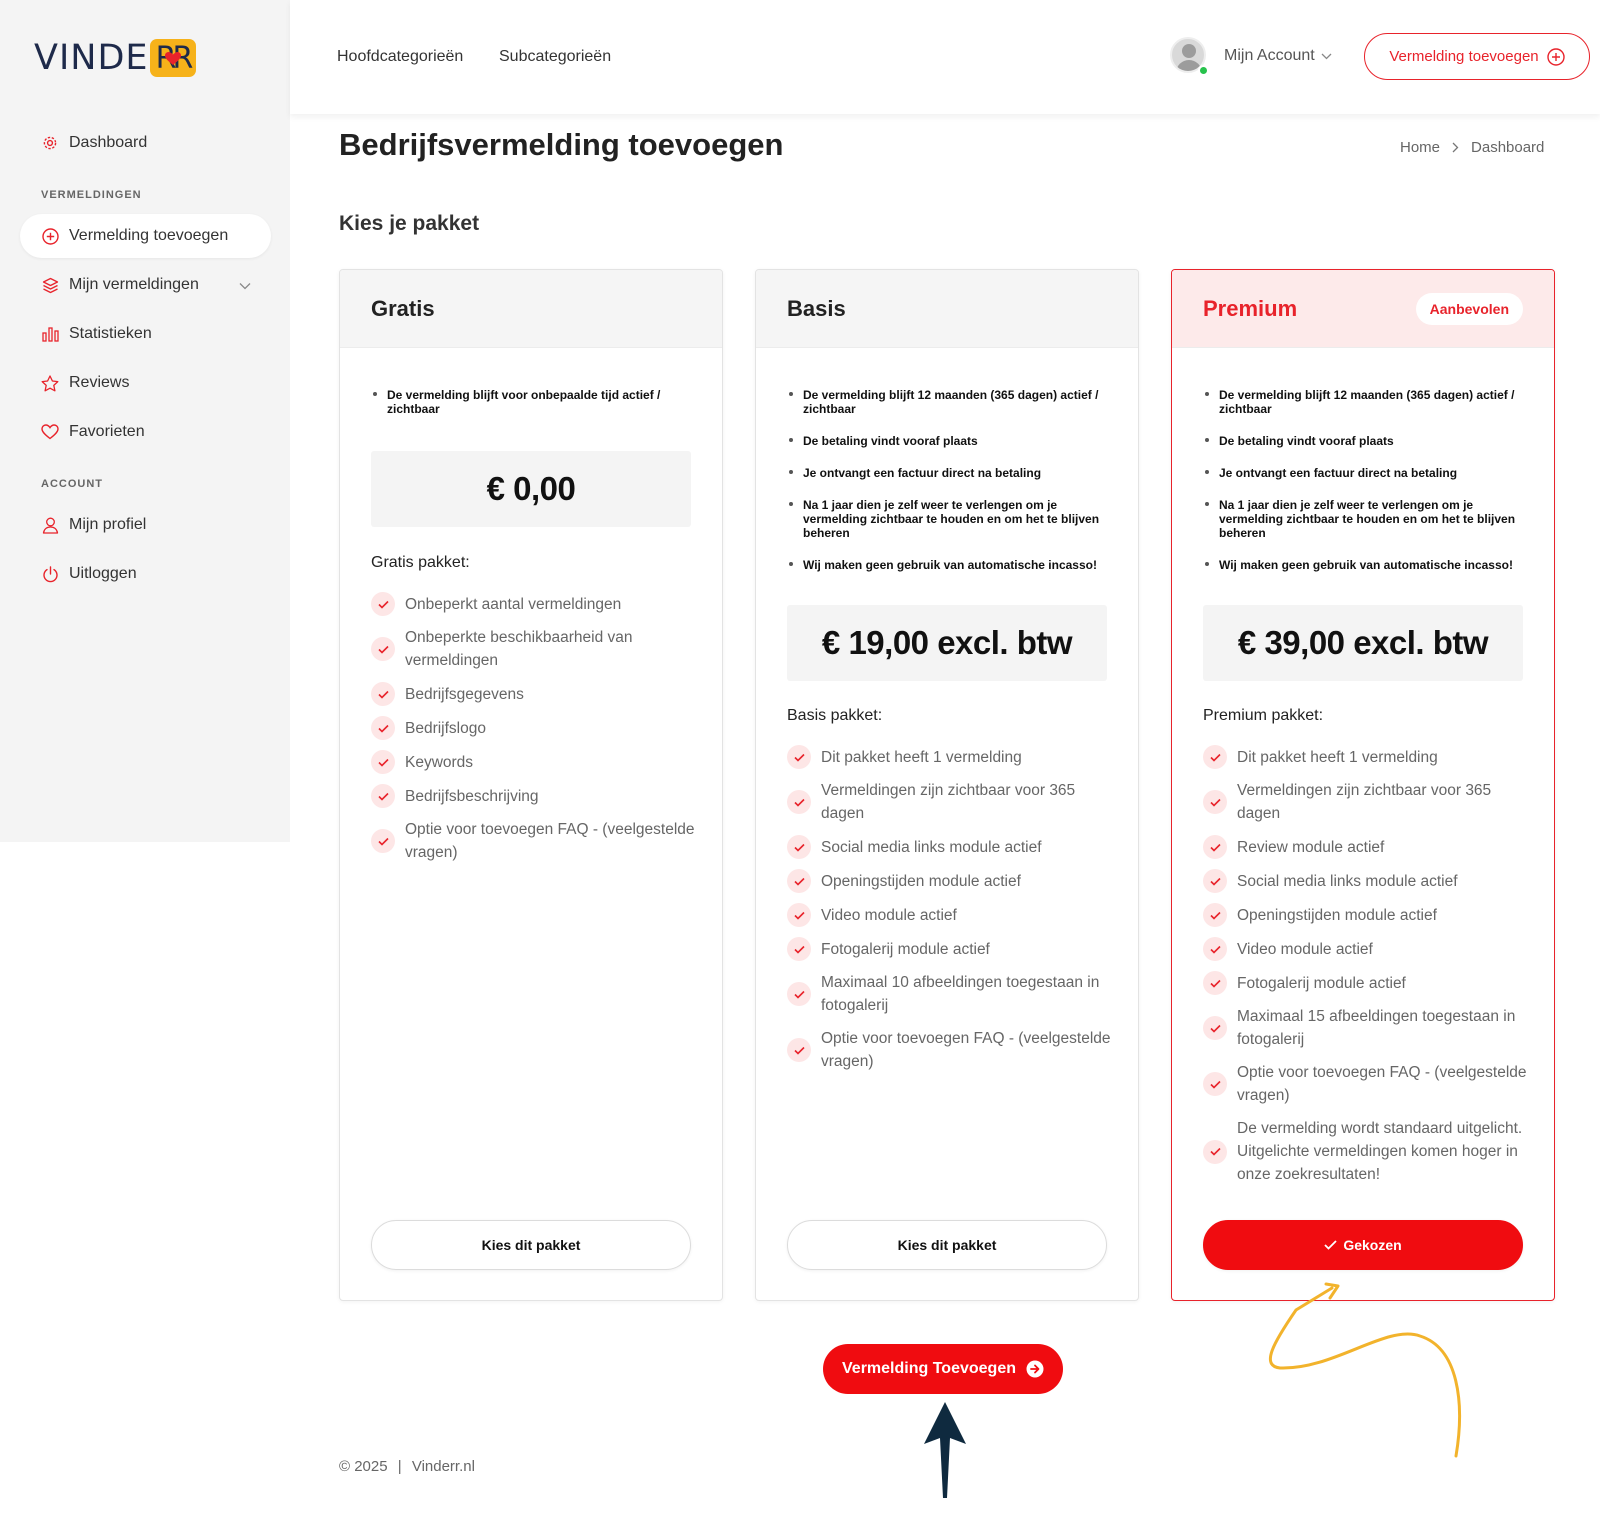  Describe the element at coordinates (50, 574) in the screenshot. I see `power-icon` at that location.